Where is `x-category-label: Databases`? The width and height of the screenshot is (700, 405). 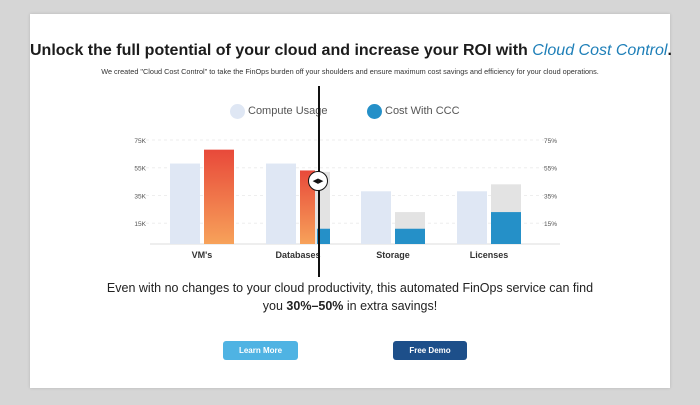 x-category-label: Databases is located at coordinates (297, 255).